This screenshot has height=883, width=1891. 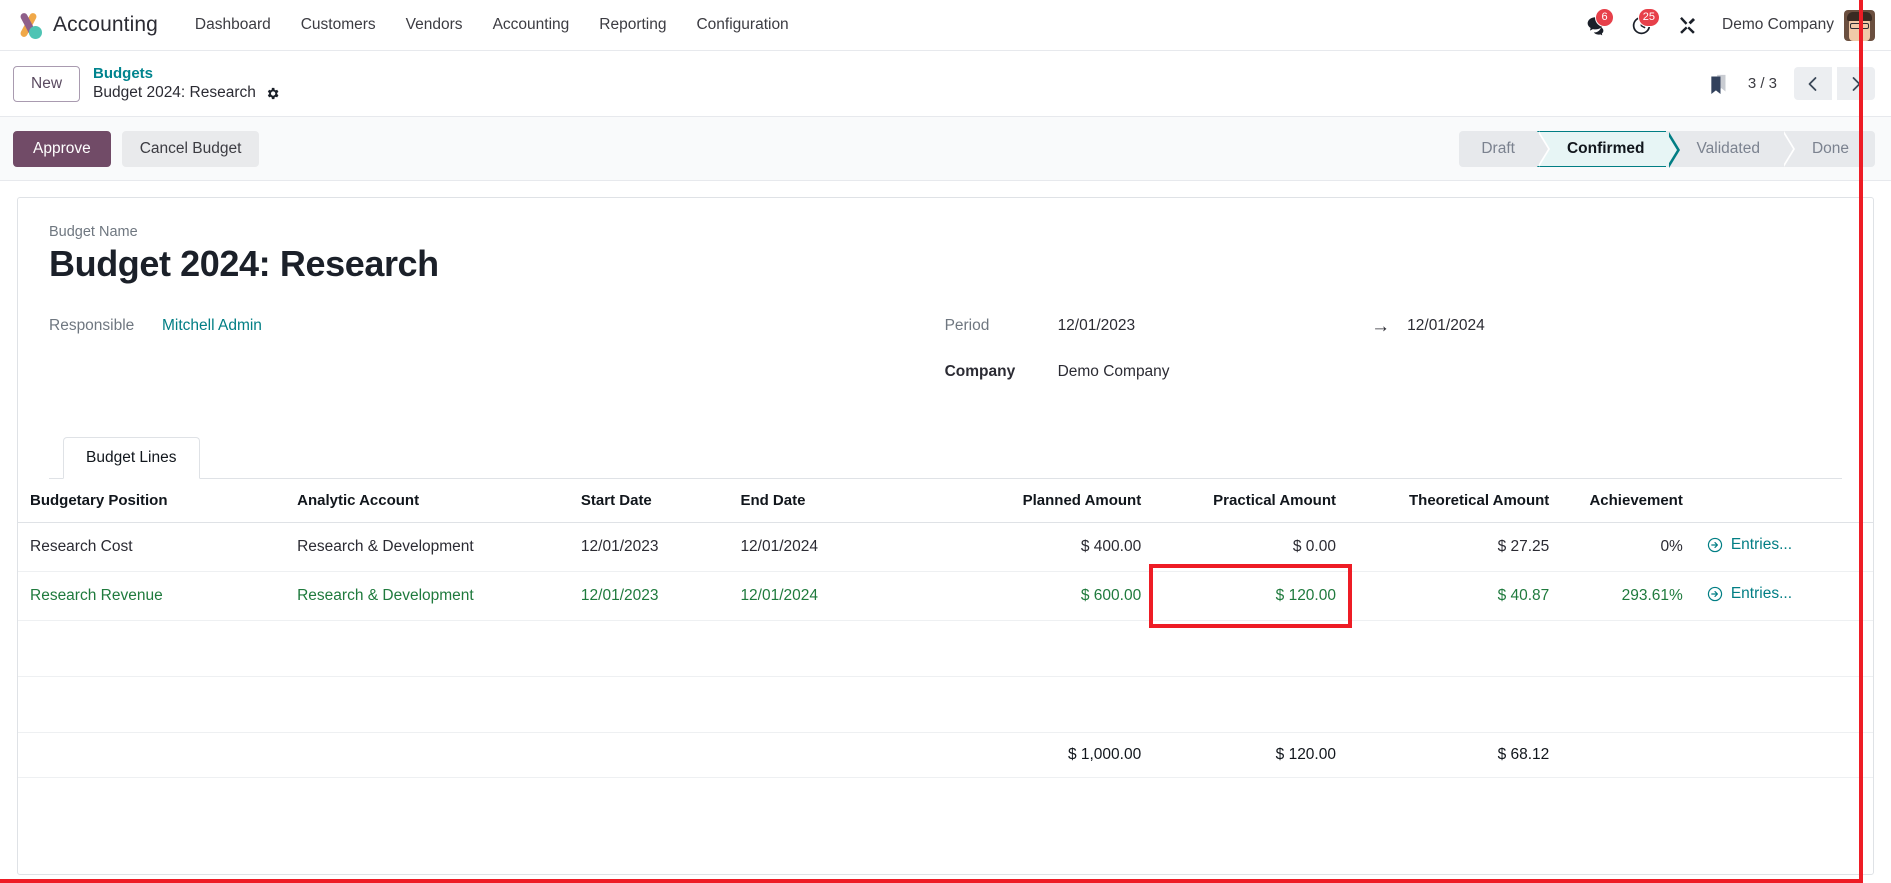 I want to click on messages-button: 6, so click(x=1595, y=25).